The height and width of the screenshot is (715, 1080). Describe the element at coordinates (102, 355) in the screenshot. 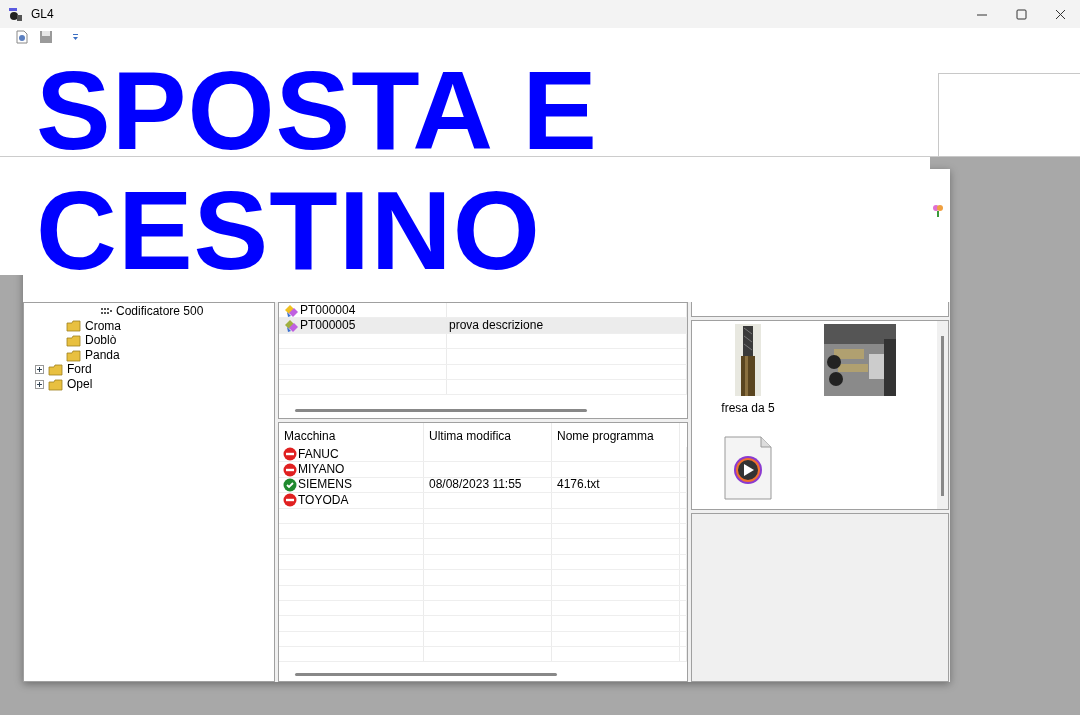

I see `tree-item: Panda` at that location.